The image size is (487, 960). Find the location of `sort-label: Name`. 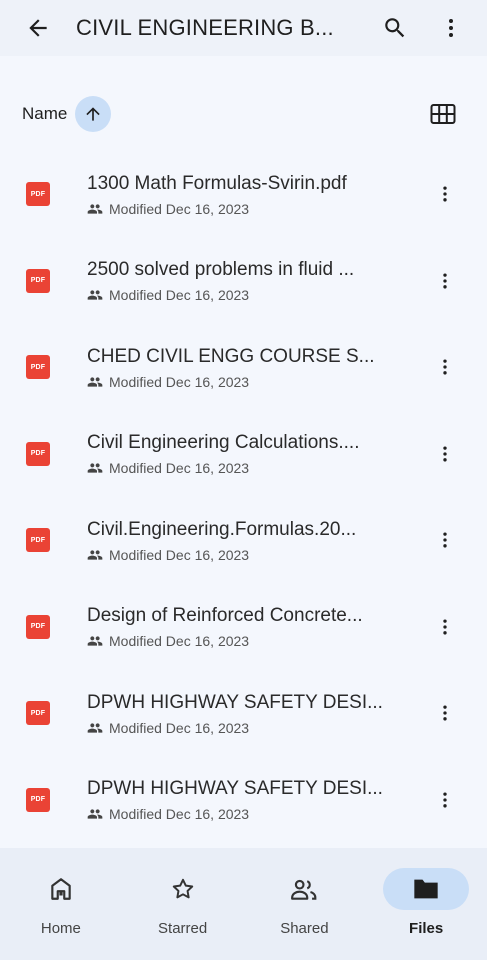

sort-label: Name is located at coordinates (44, 114).